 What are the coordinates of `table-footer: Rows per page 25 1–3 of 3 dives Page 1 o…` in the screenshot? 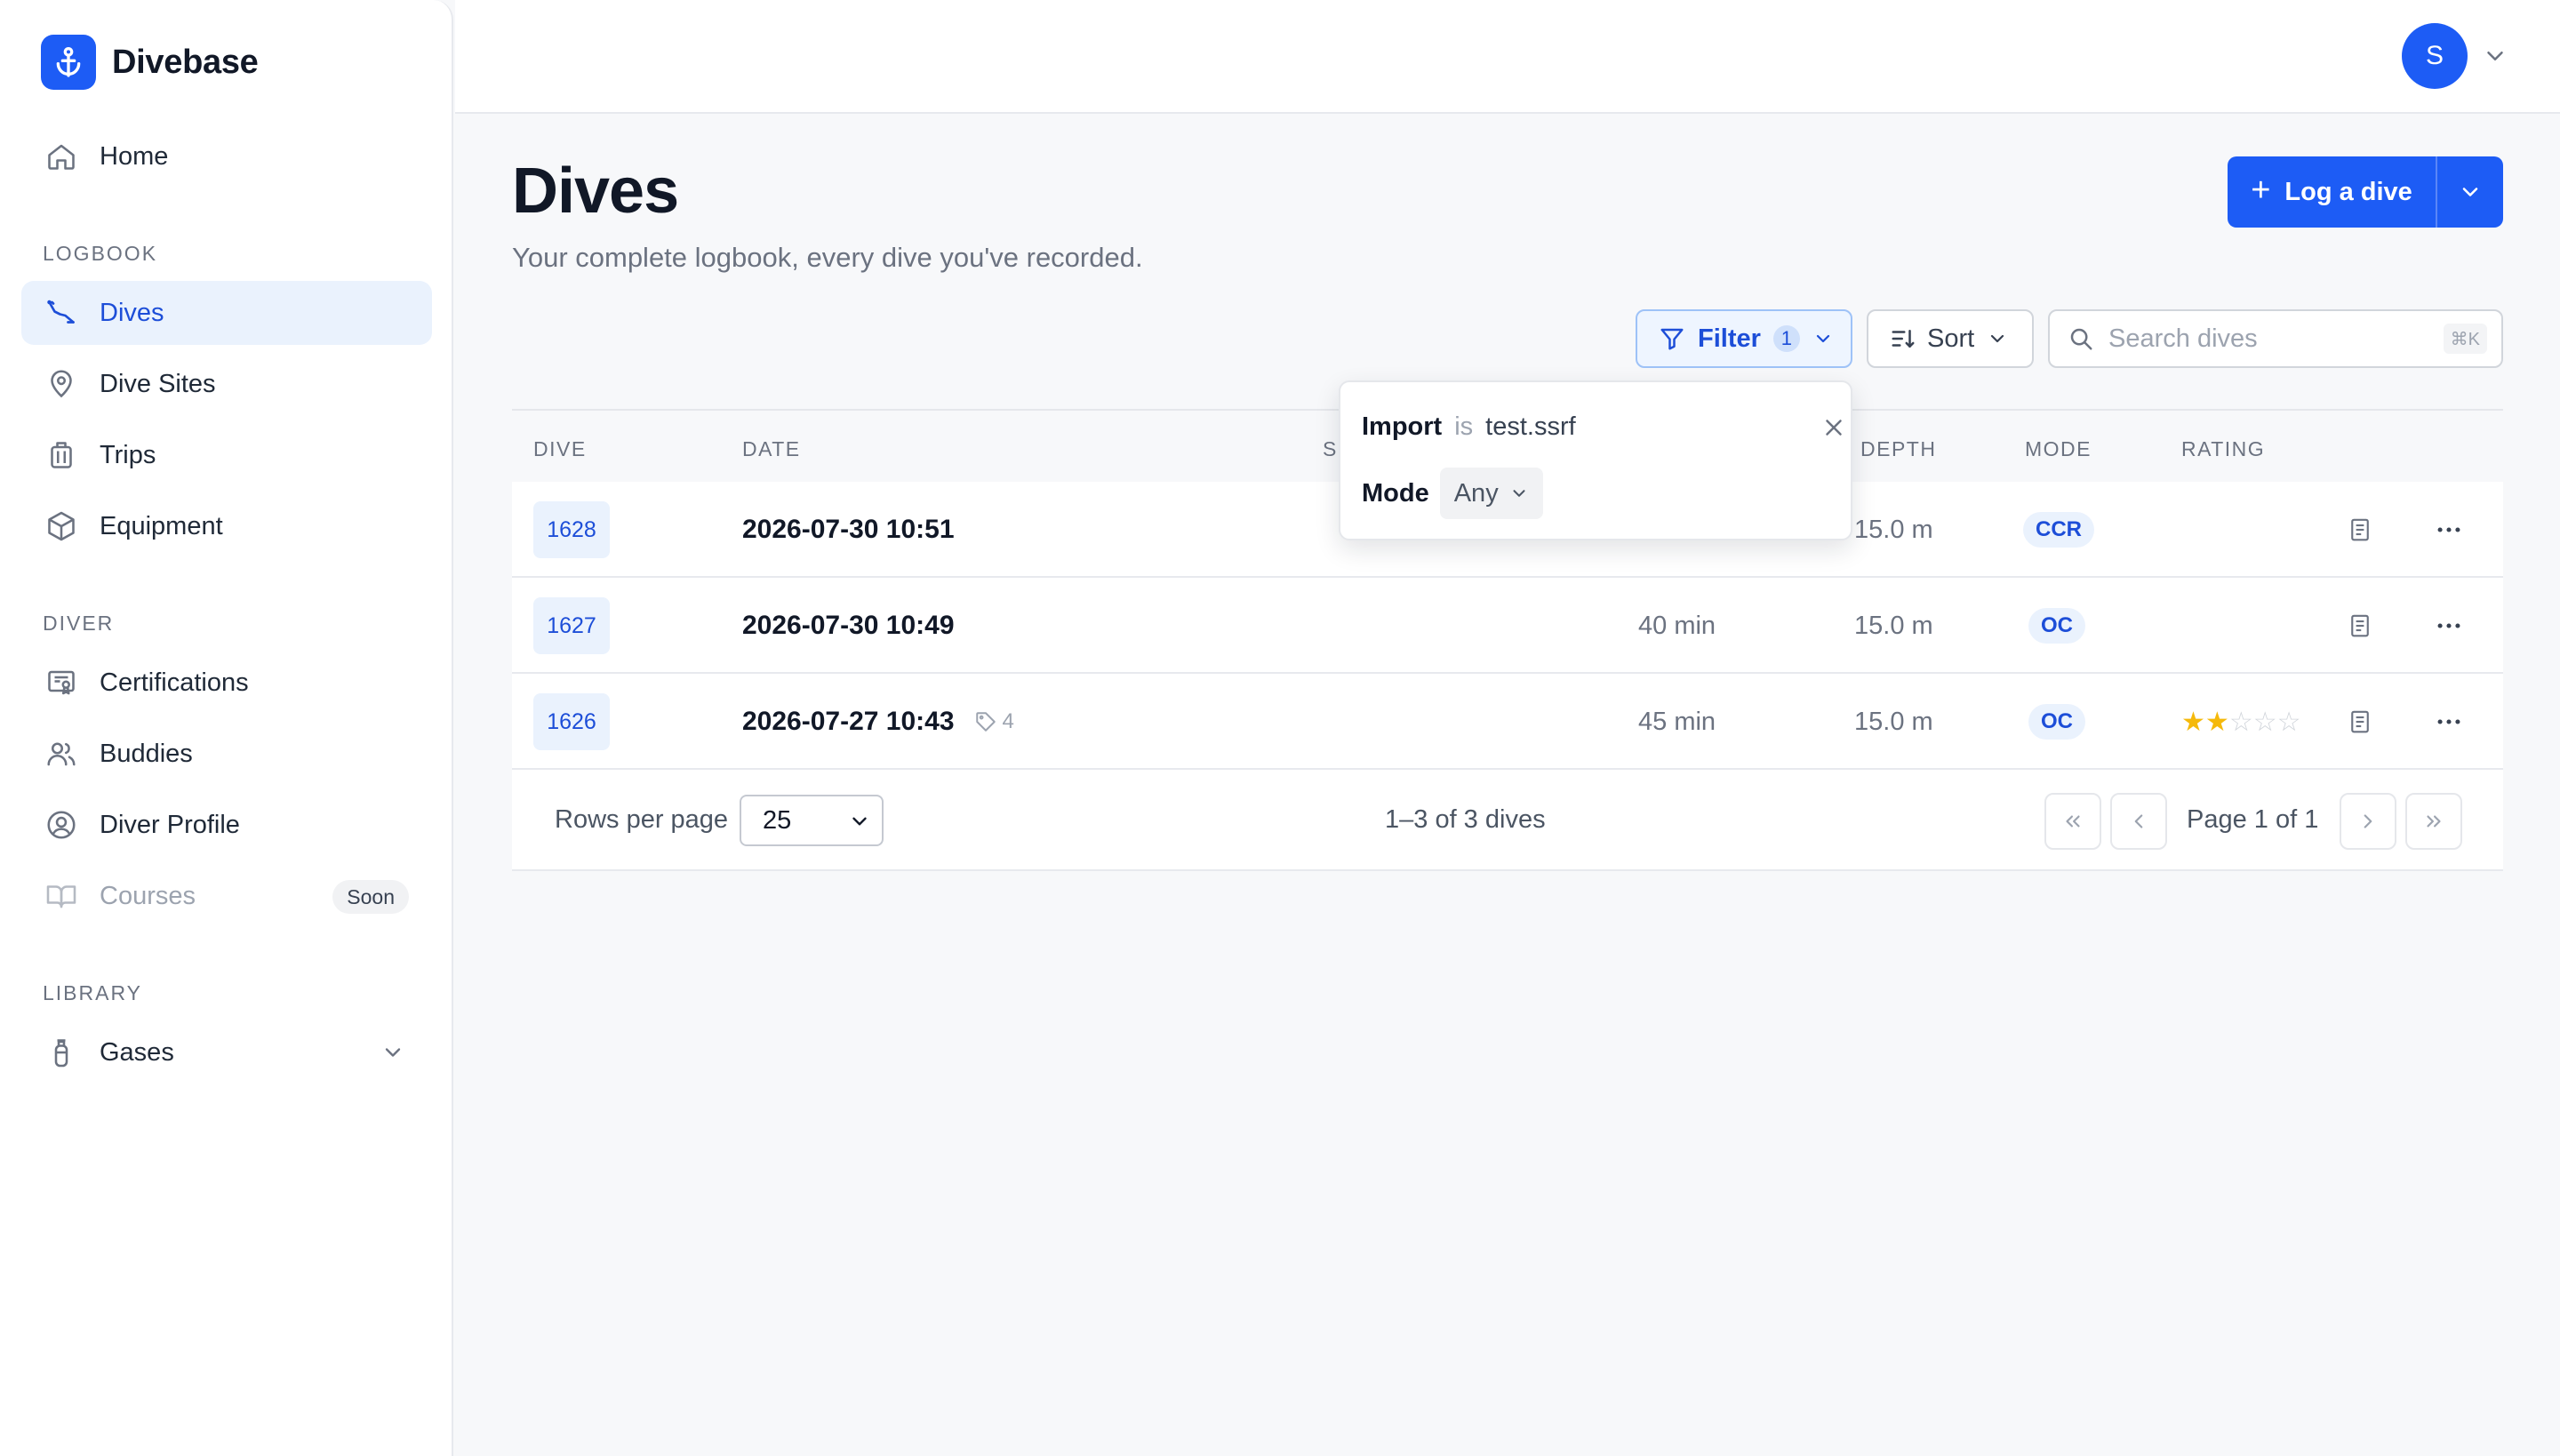 It's located at (1507, 820).